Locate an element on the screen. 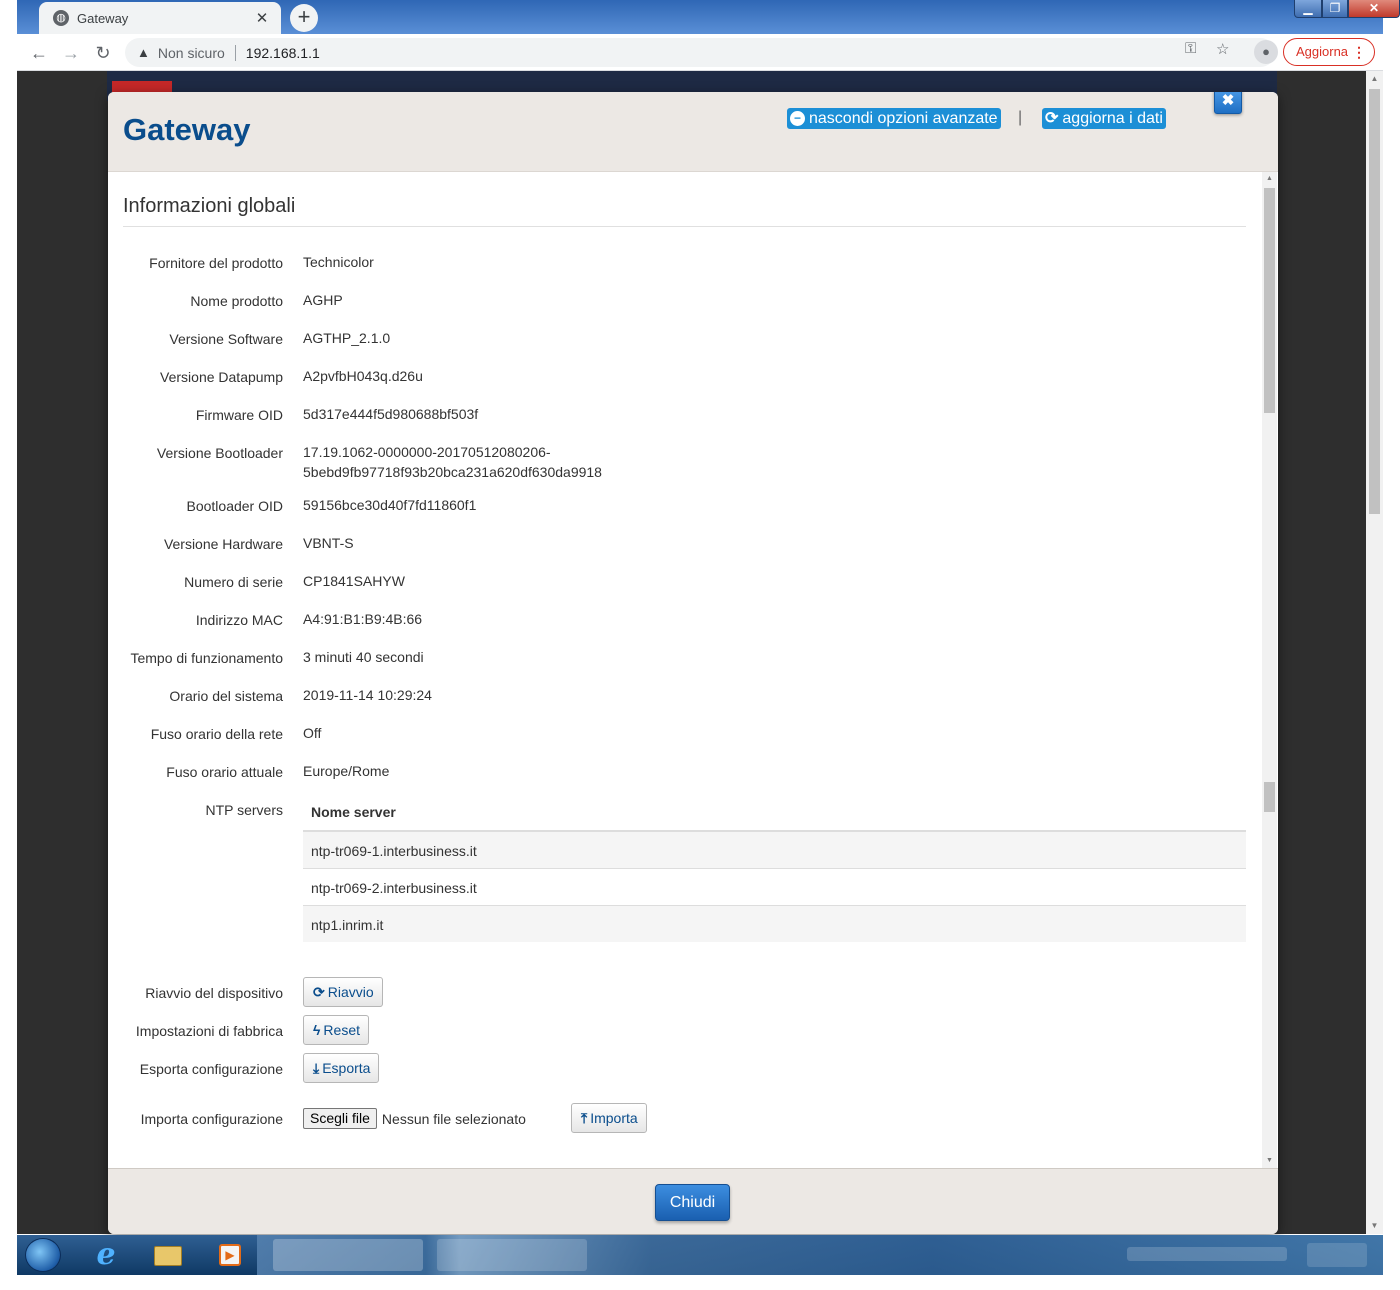 The height and width of the screenshot is (1290, 1400). page-scrollbar-thumb is located at coordinates (1374, 301).